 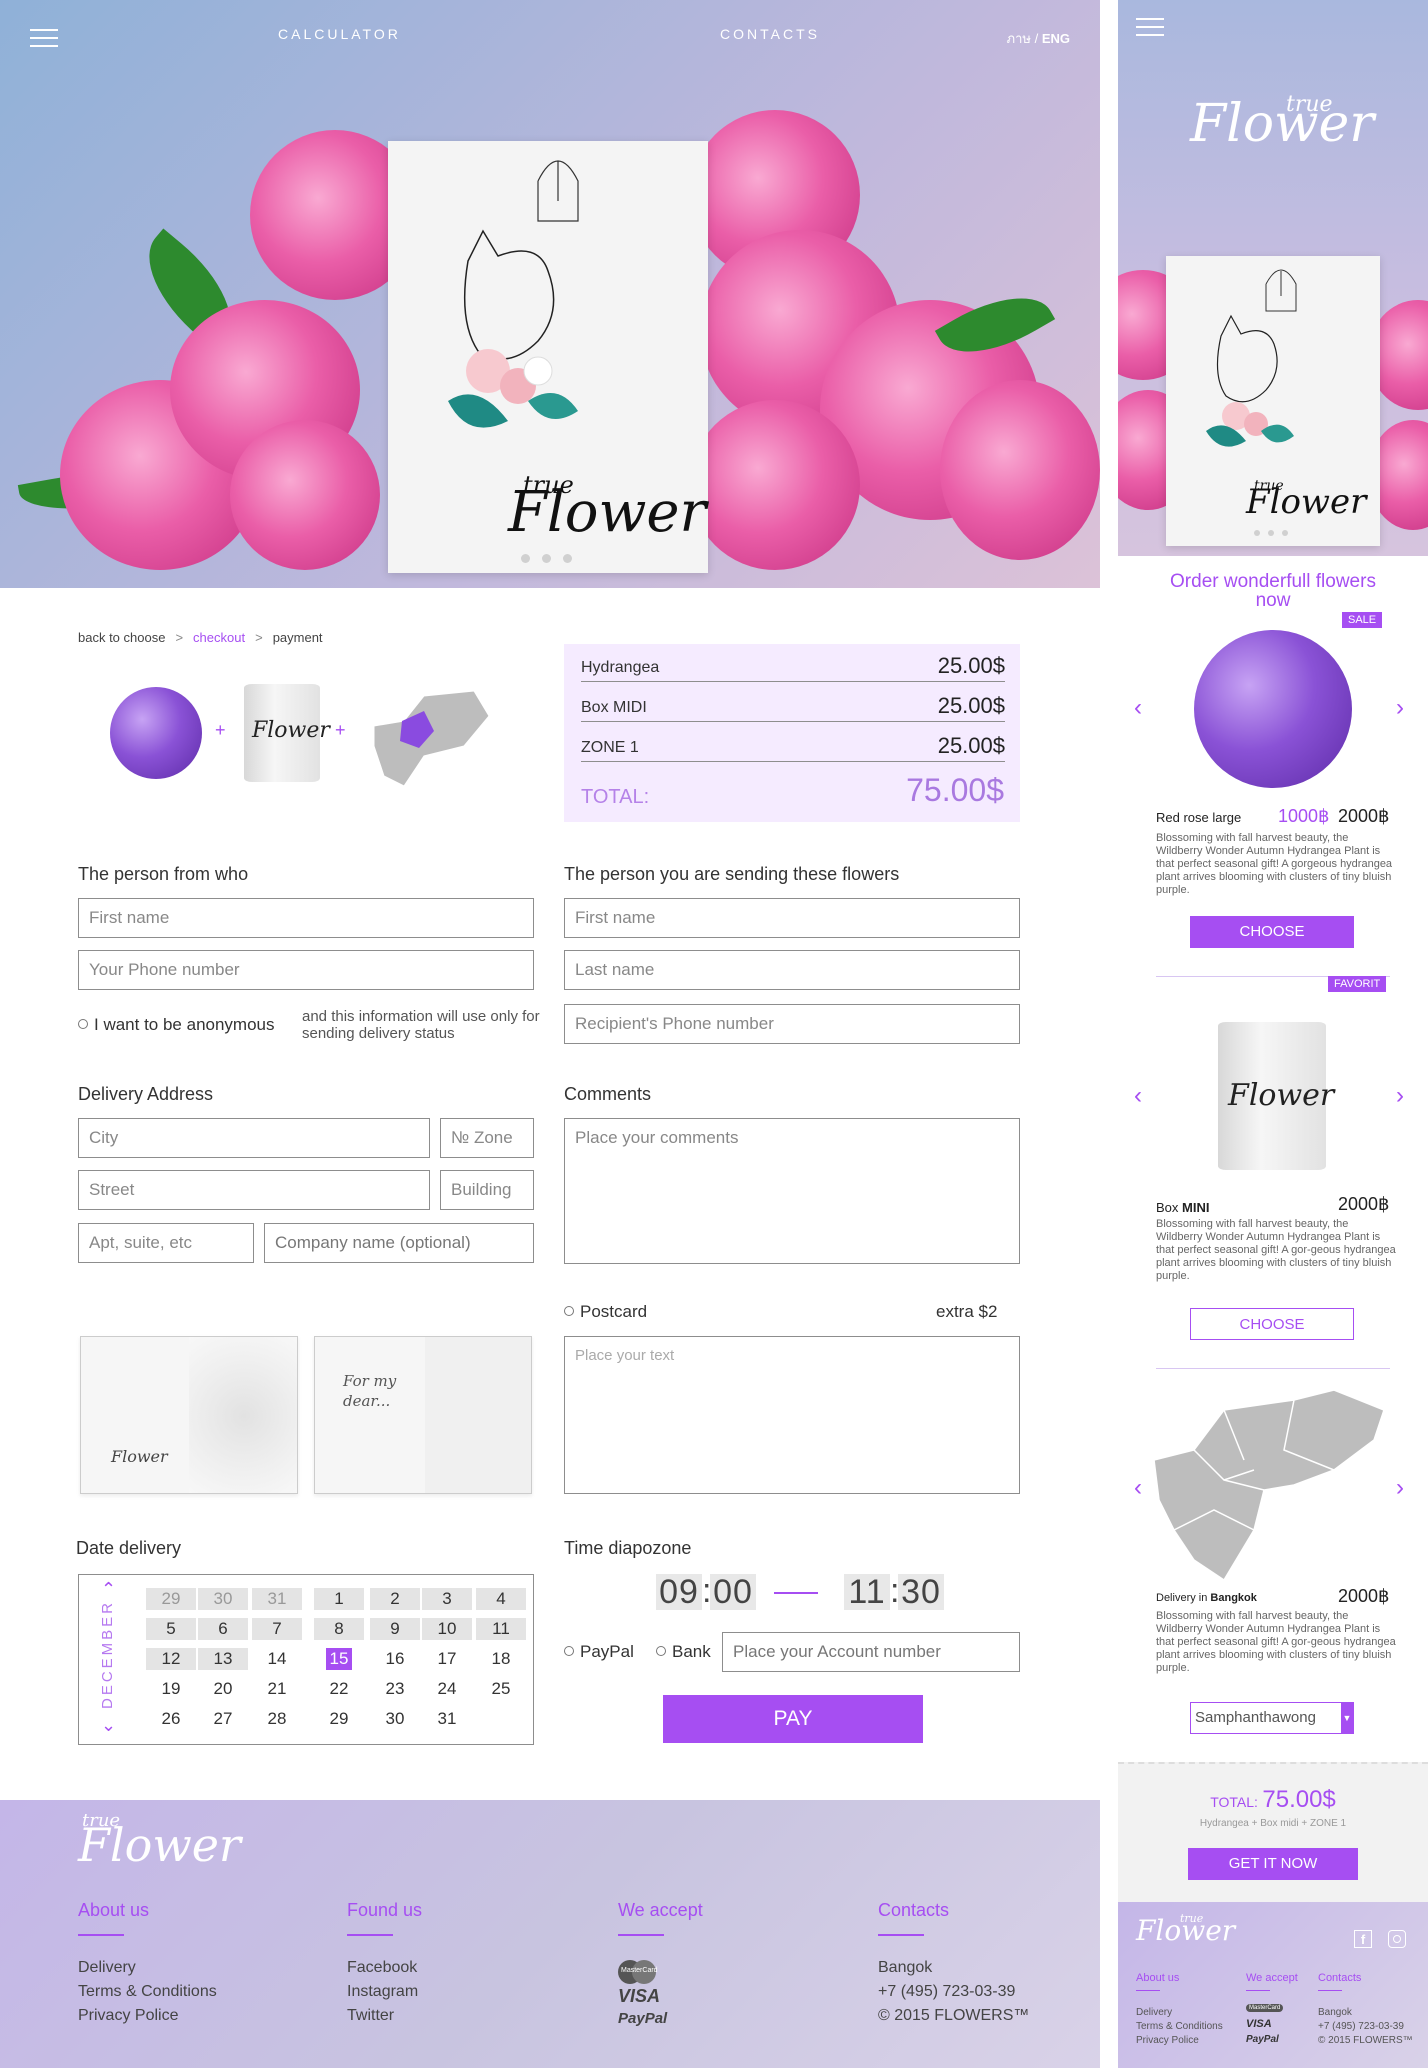 I want to click on mobile-footer-link-delivery: Delivery, so click(x=1179, y=2013).